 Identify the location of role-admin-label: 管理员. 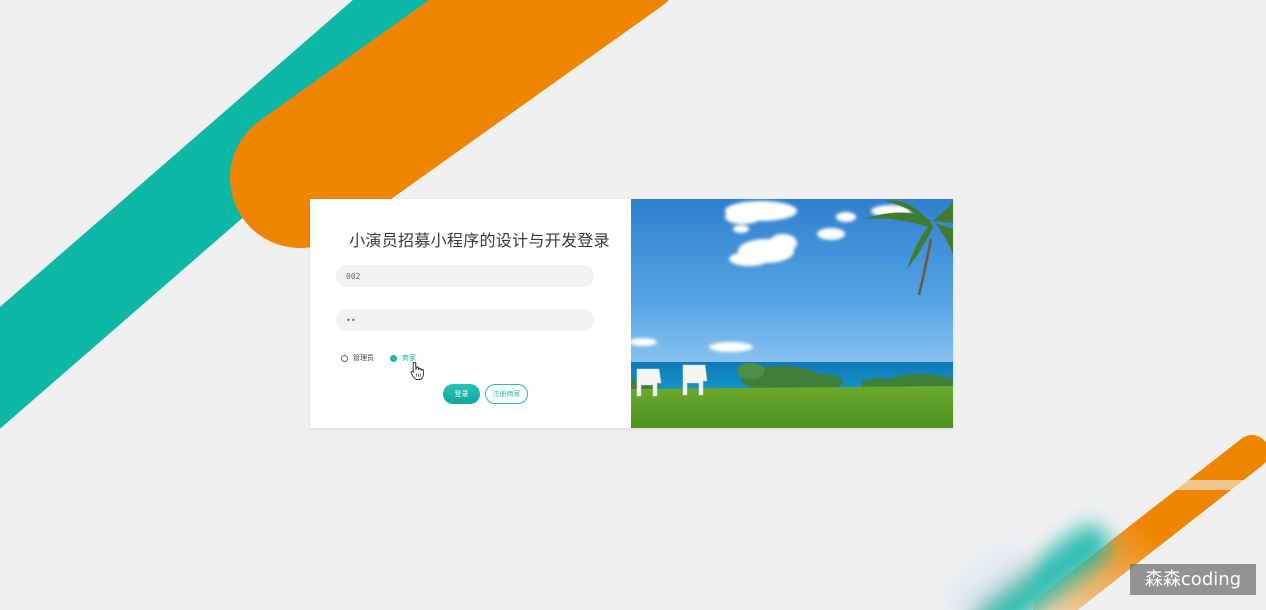
(363, 358).